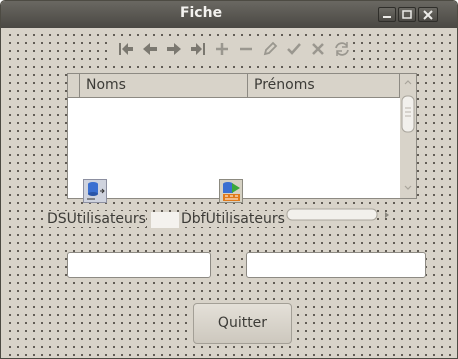  Describe the element at coordinates (246, 49) in the screenshot. I see `minus-icon` at that location.